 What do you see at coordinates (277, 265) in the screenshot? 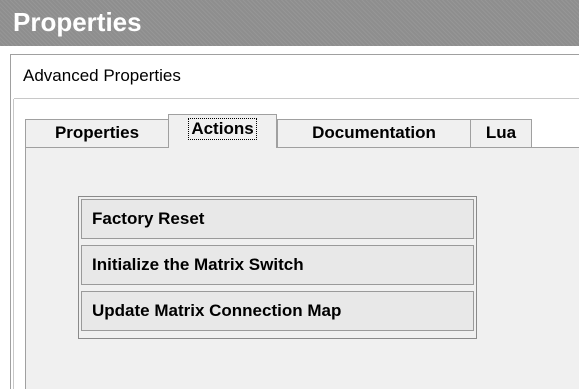
I see `initialize-matrix-switch-button: Initialize the Matrix Switch` at bounding box center [277, 265].